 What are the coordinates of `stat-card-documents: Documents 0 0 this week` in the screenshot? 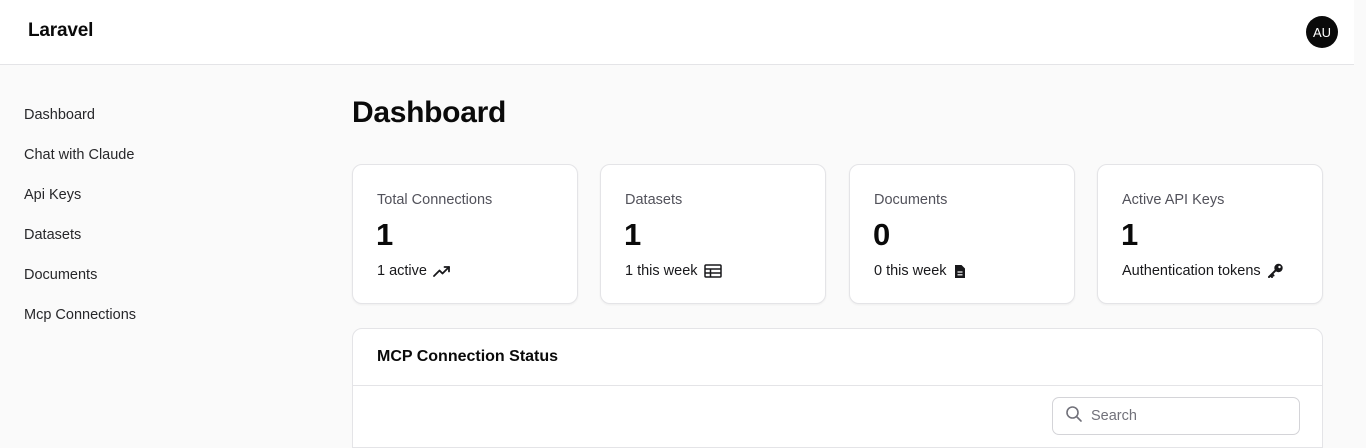 It's located at (962, 234).